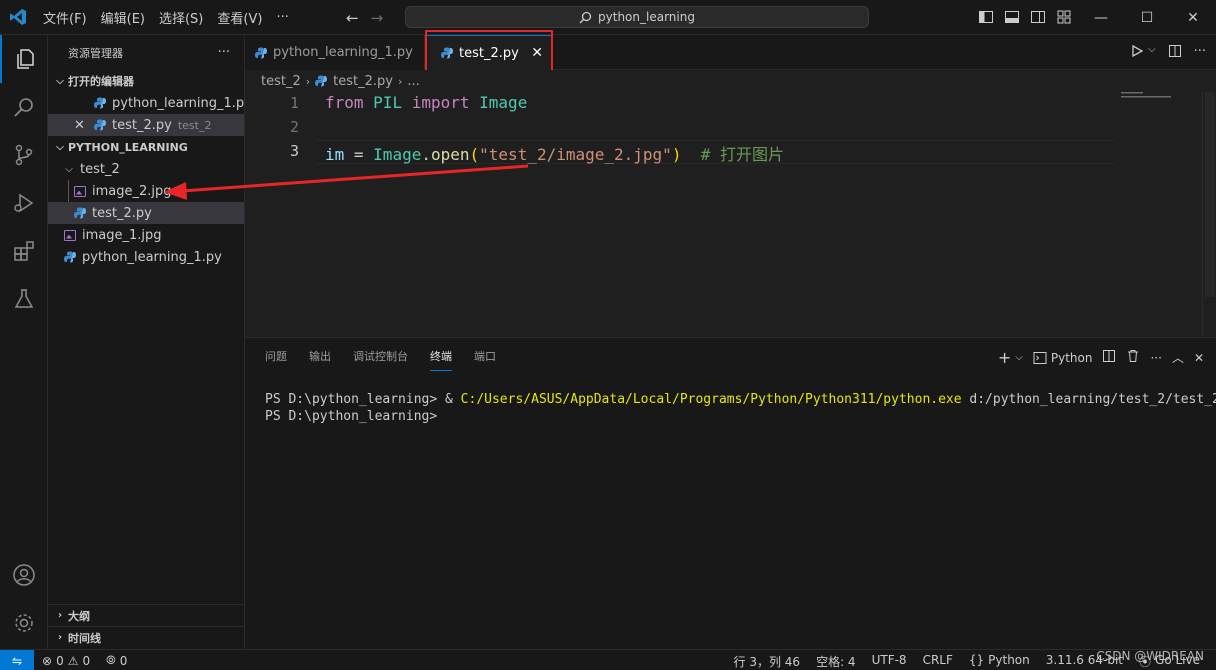  Describe the element at coordinates (363, 81) in the screenshot. I see `breadcrumb-file: test_2.py` at that location.